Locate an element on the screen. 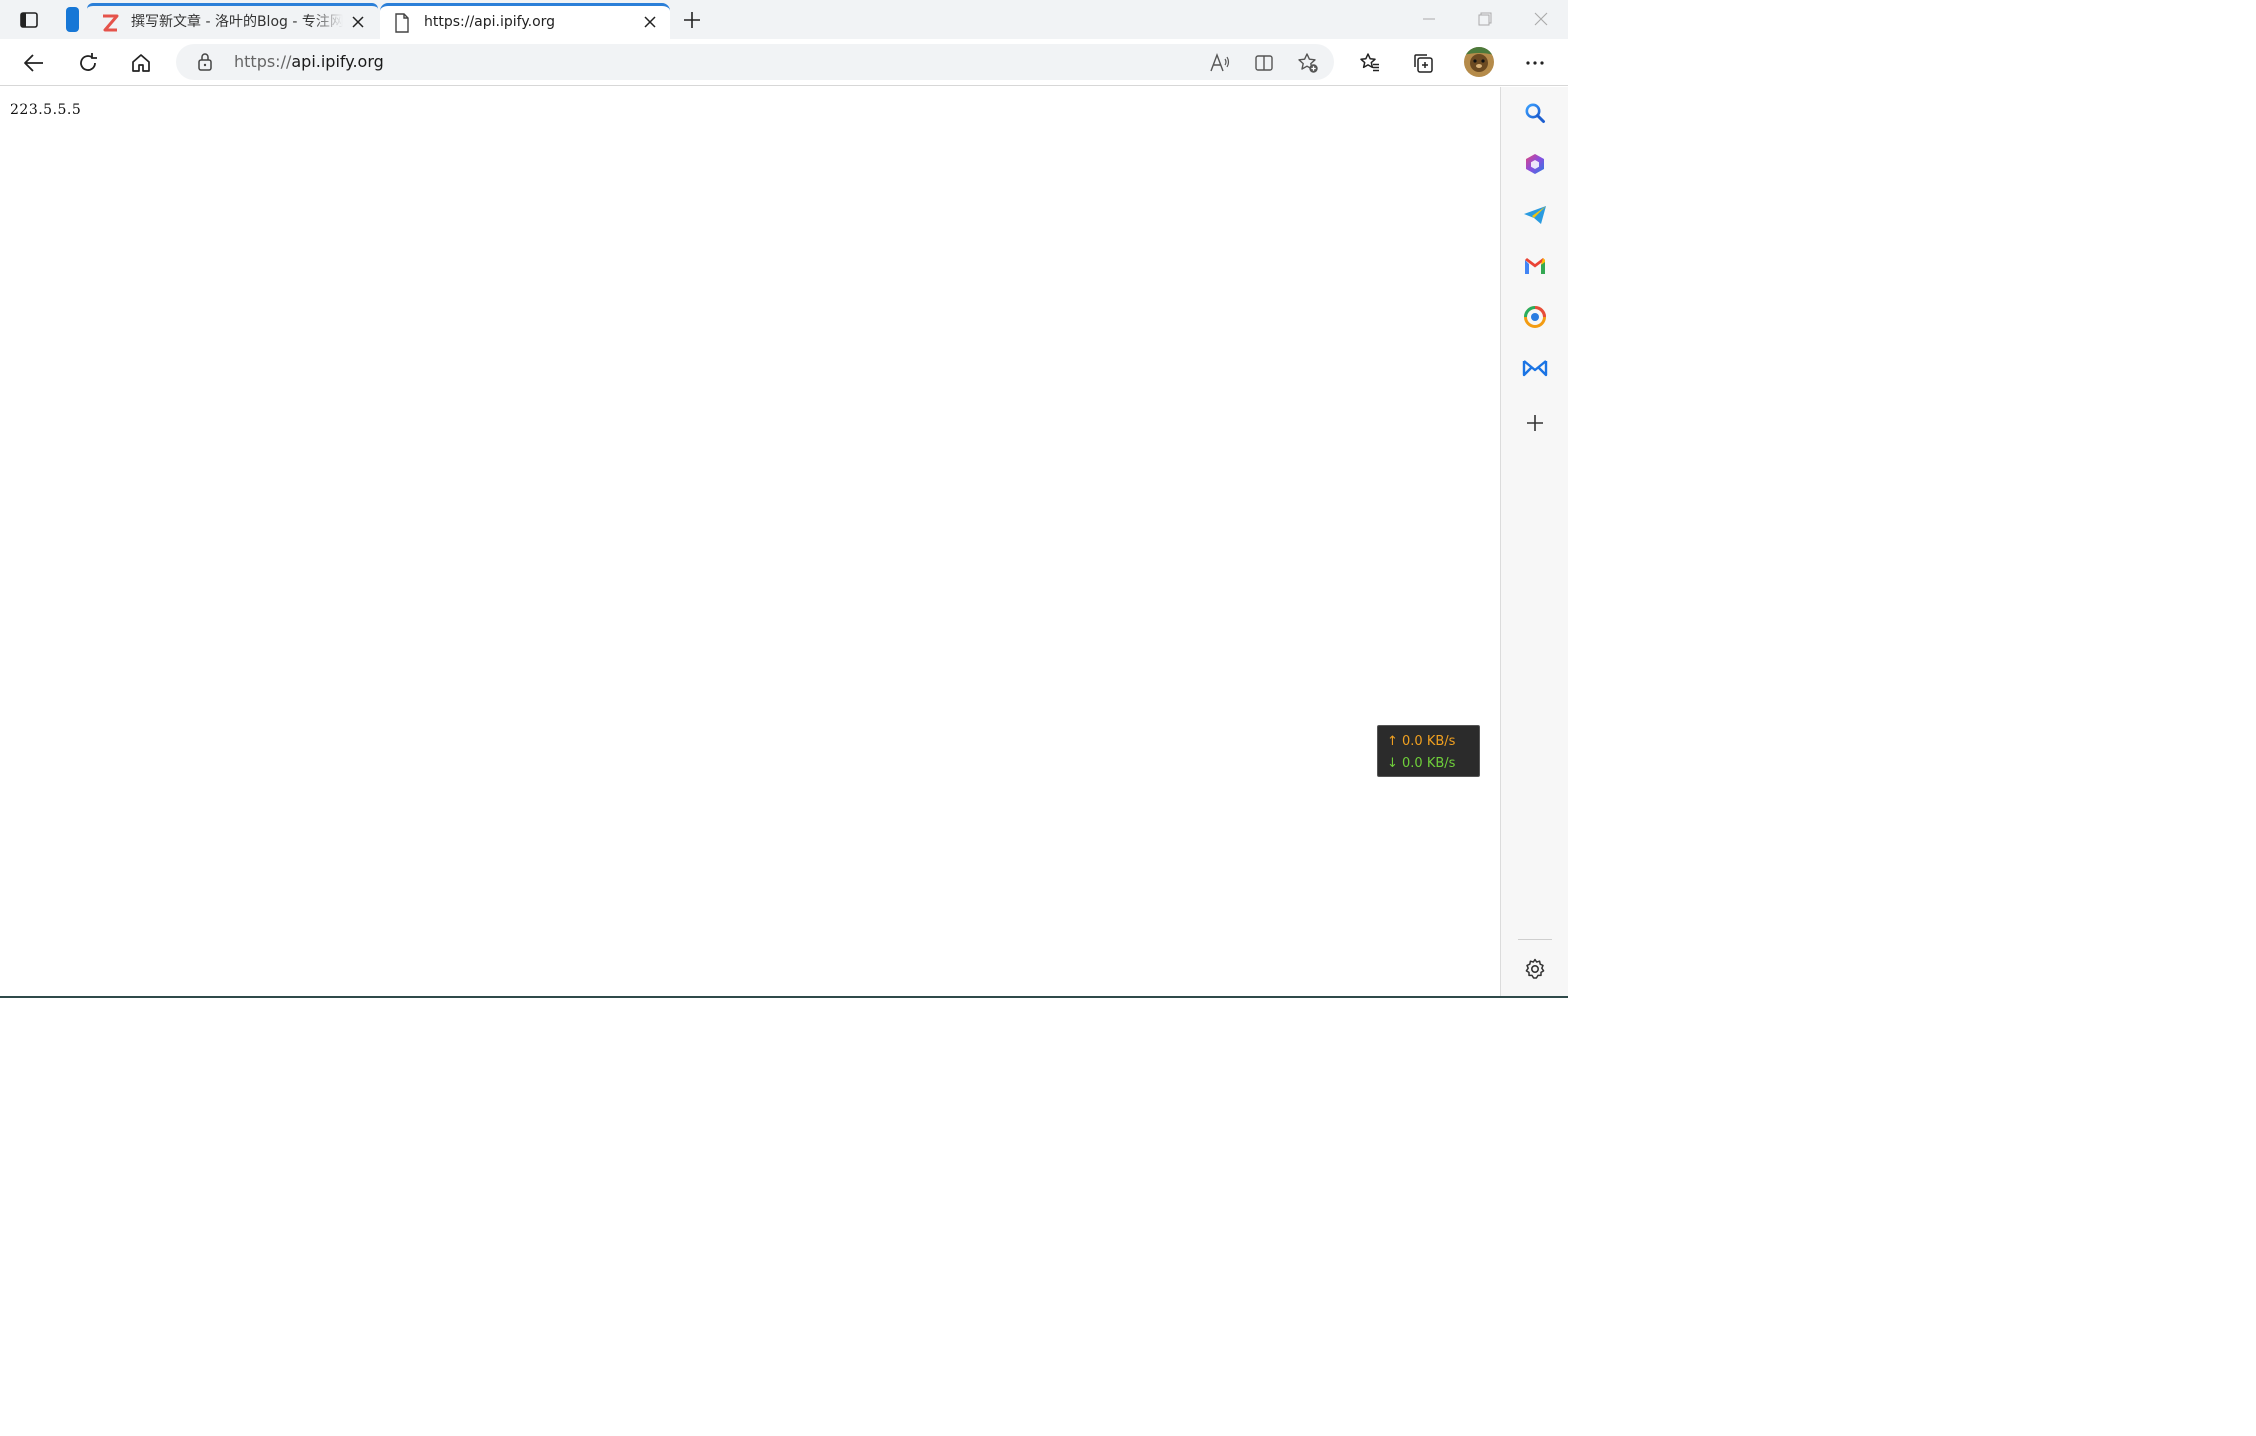 Image resolution: width=2256 pixels, height=1436 pixels. home-icon is located at coordinates (141, 63).